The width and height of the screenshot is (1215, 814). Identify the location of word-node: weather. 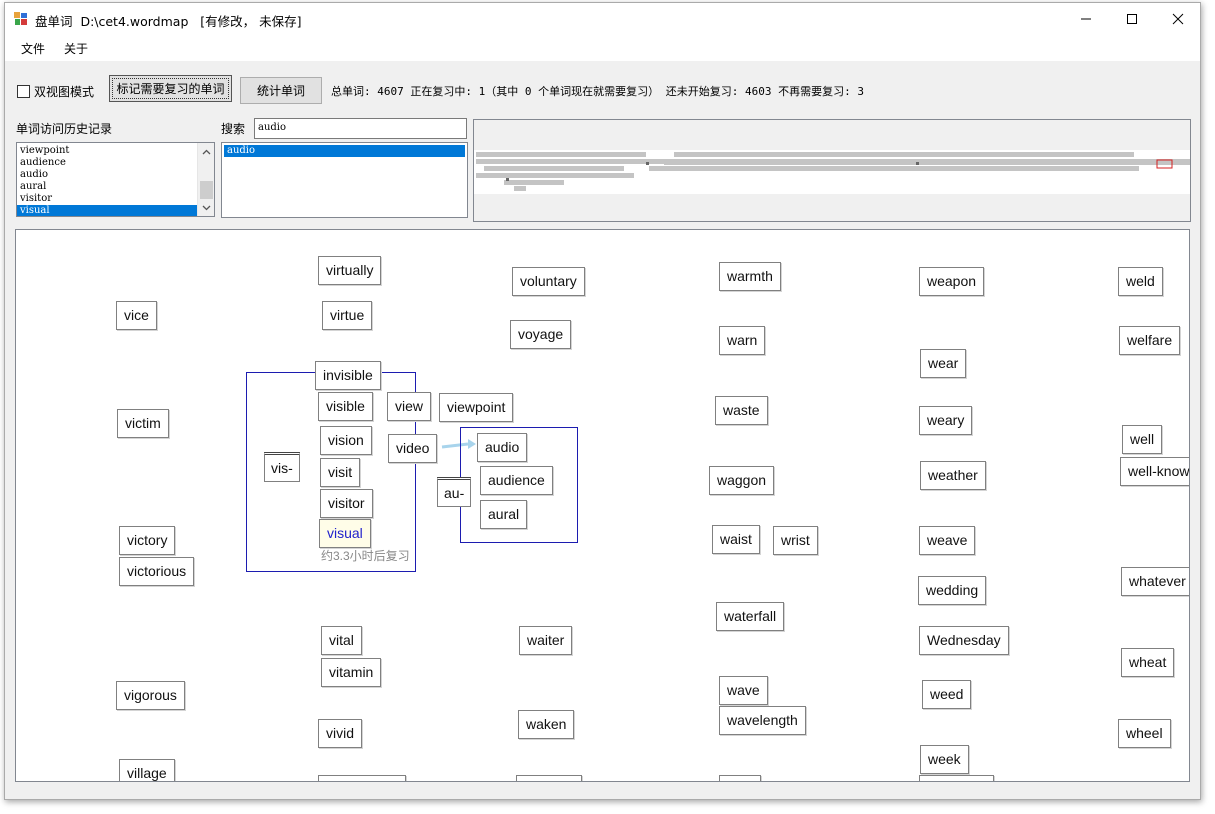
(953, 475).